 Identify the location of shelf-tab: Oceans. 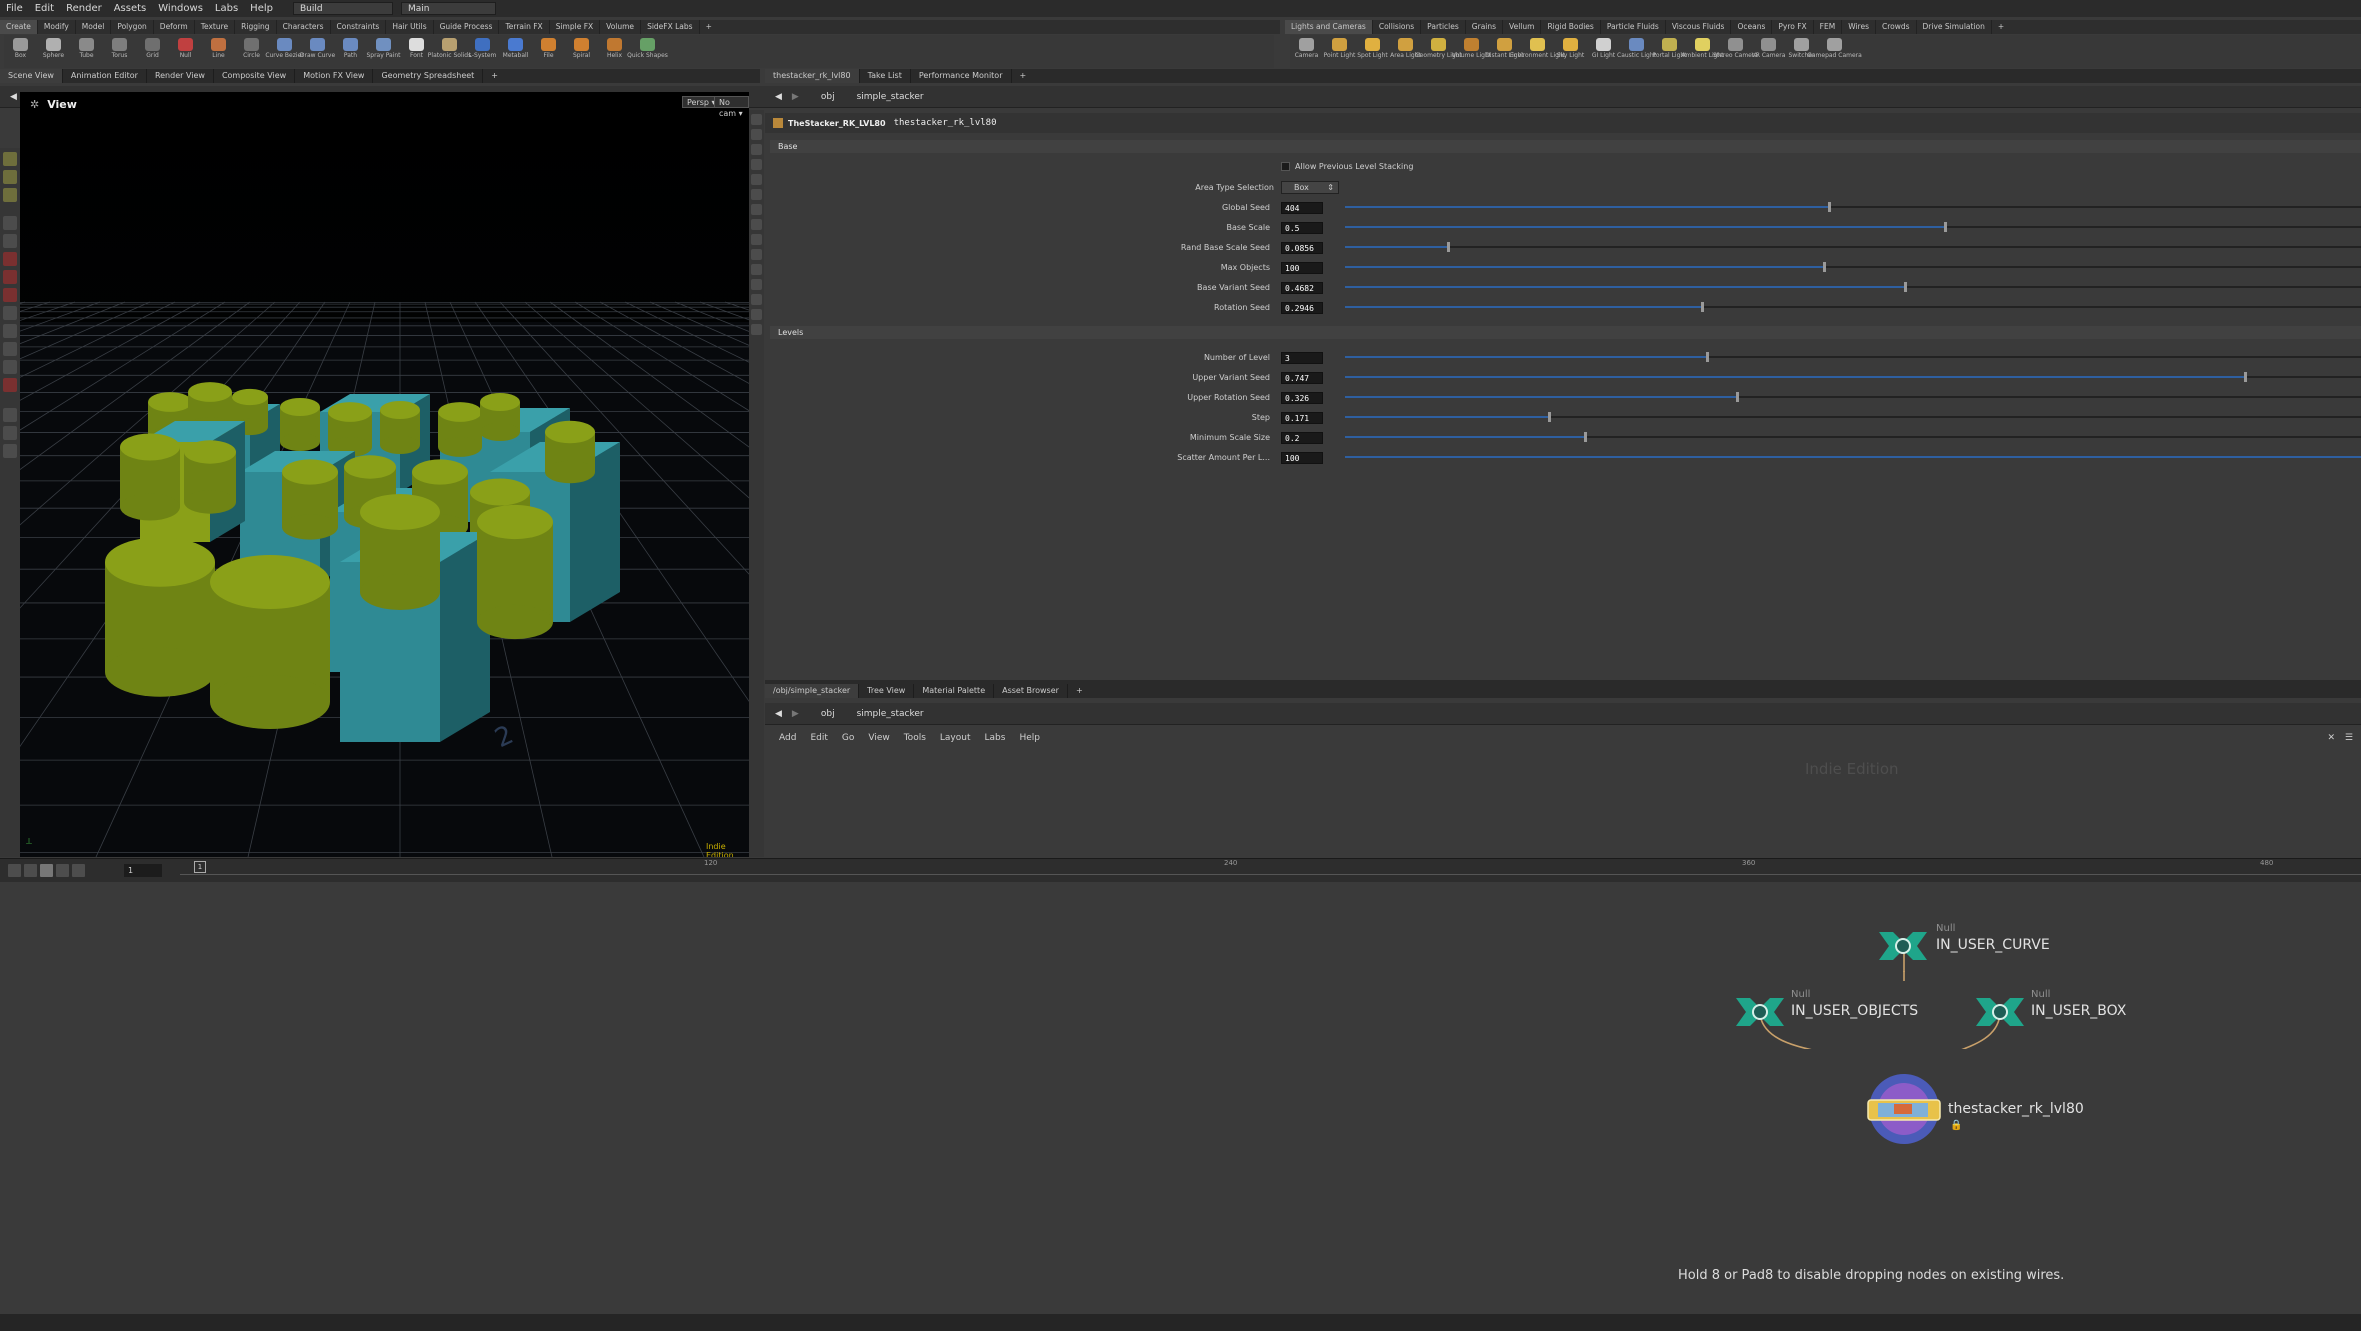
(1752, 27).